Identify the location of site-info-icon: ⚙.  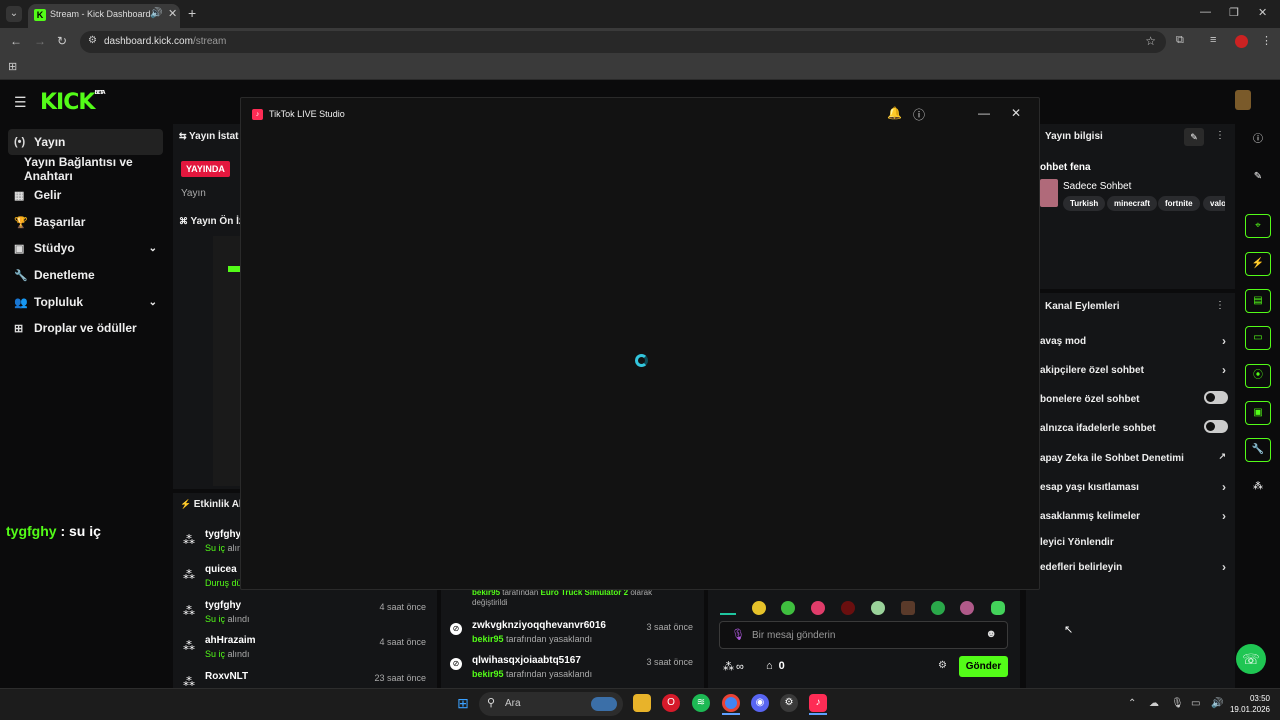
(92, 40).